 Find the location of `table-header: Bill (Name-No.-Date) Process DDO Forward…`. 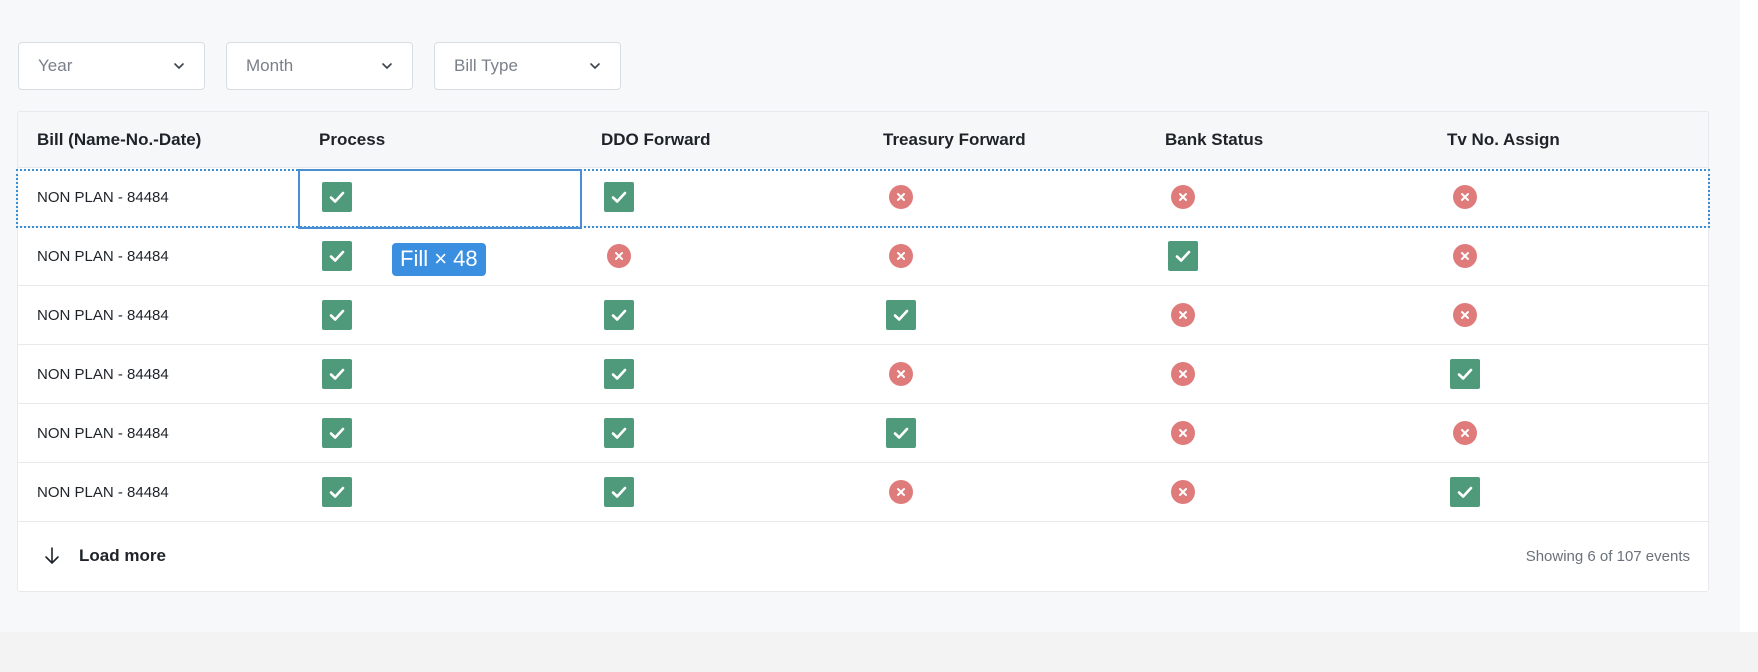

table-header: Bill (Name-No.-Date) Process DDO Forward… is located at coordinates (863, 140).